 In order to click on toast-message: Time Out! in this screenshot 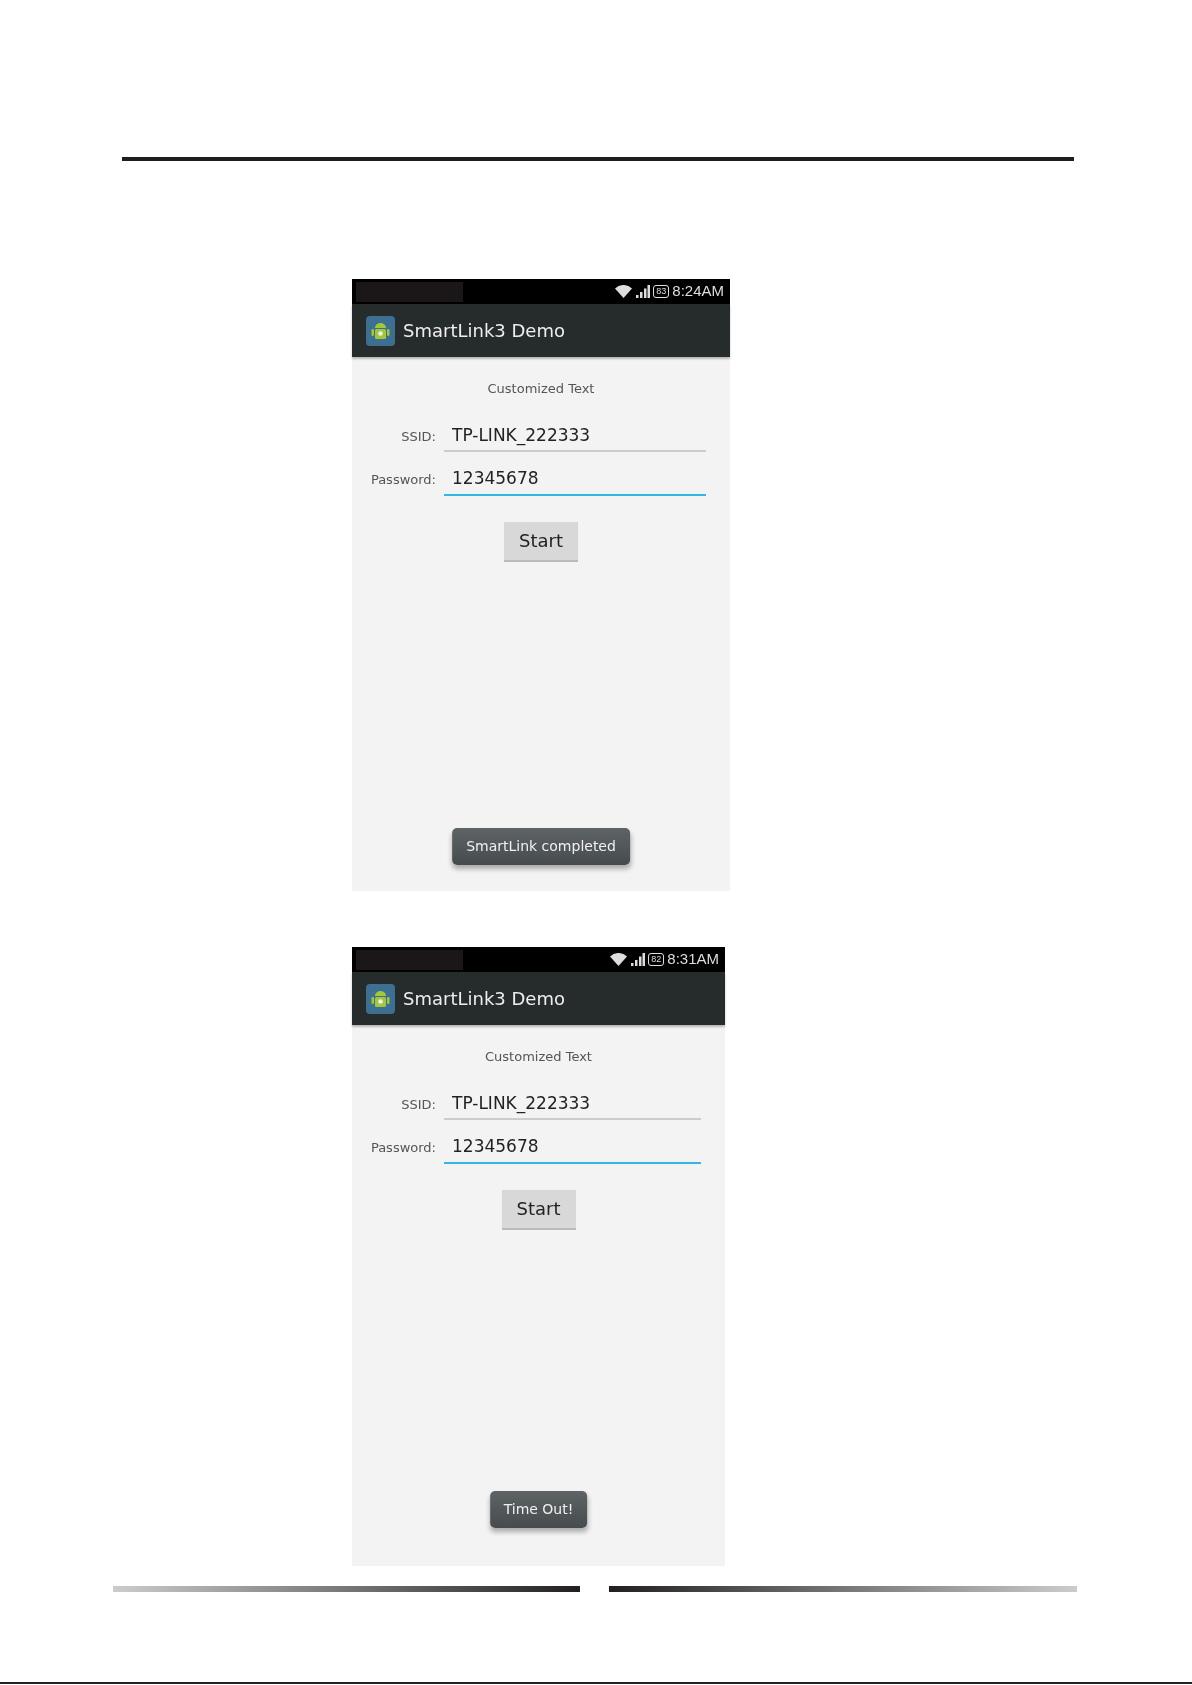, I will do `click(538, 1509)`.